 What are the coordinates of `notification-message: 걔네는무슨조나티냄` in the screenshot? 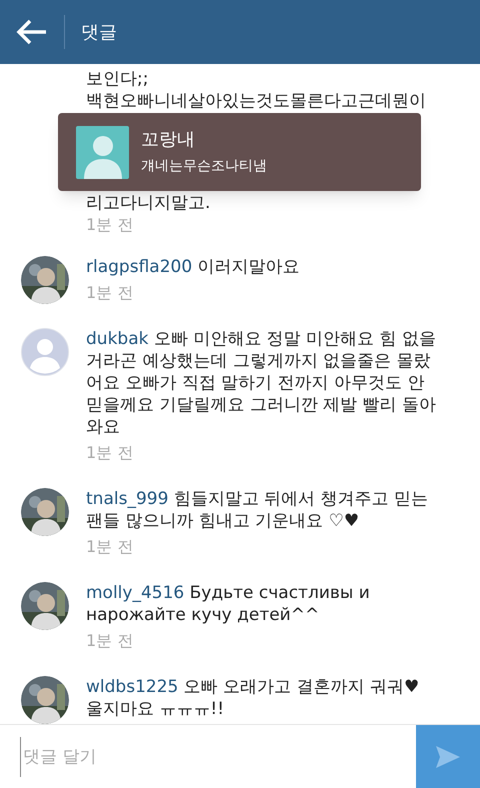 It's located at (204, 166).